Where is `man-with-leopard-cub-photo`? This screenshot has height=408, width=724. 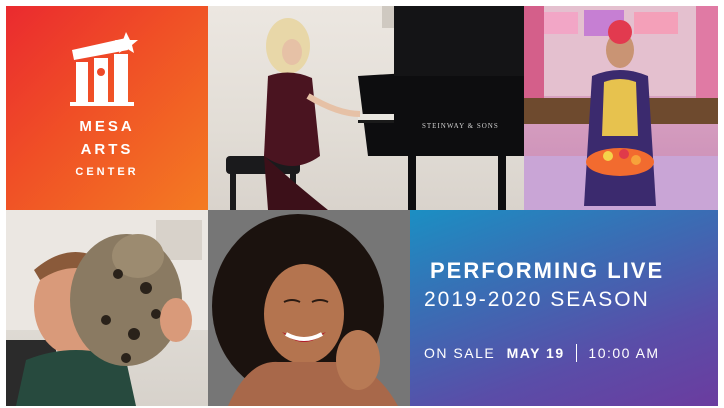 man-with-leopard-cub-photo is located at coordinates (107, 308).